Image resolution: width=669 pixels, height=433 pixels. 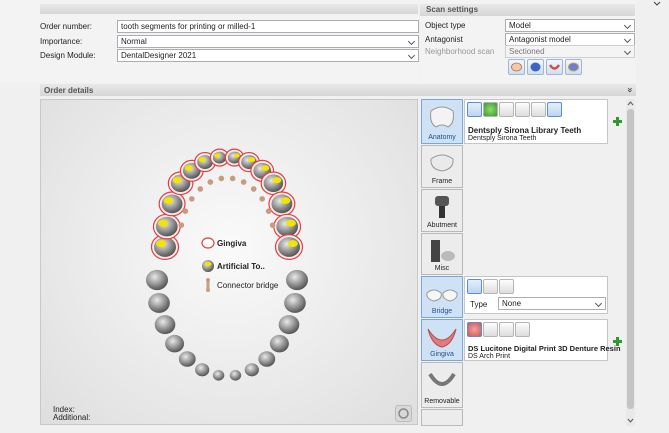 I want to click on tab-frame: Frame, so click(x=442, y=166).